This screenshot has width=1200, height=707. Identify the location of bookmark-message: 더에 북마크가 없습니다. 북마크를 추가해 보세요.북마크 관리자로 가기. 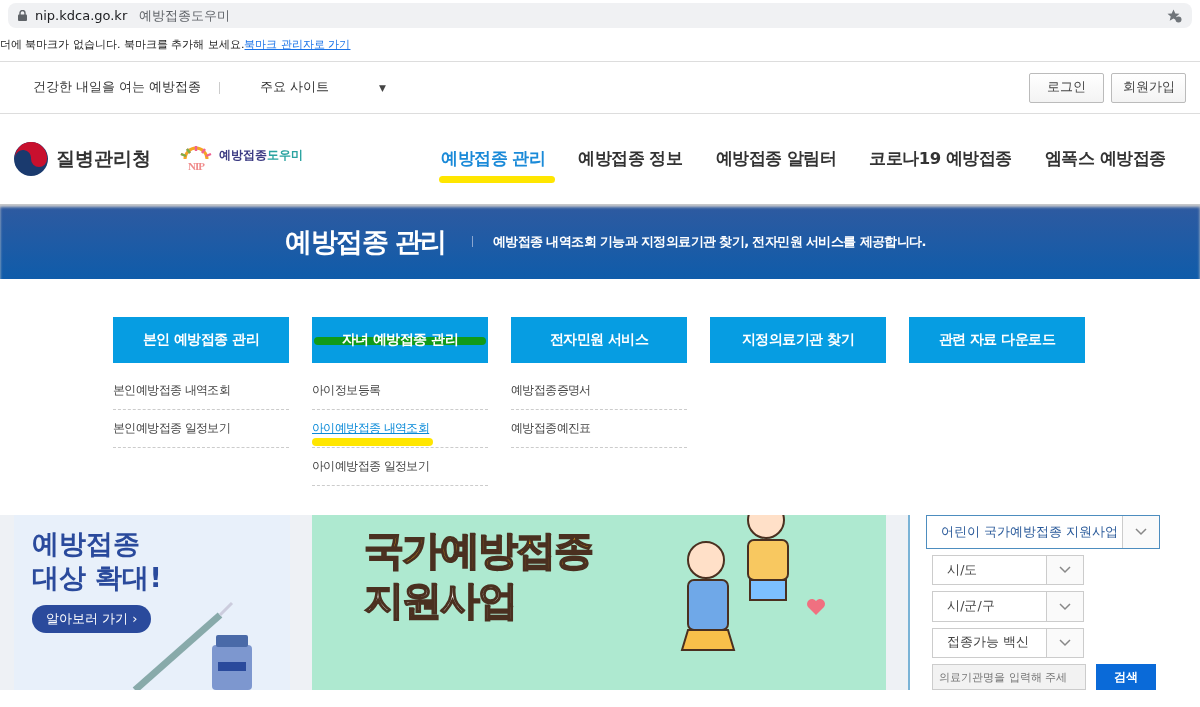
(175, 44).